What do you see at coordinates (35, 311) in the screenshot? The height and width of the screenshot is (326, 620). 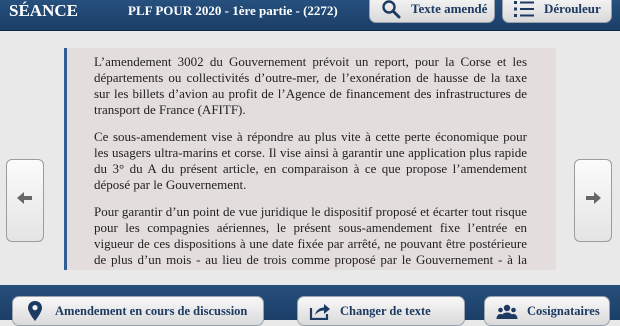 I see `location-pin-icon` at bounding box center [35, 311].